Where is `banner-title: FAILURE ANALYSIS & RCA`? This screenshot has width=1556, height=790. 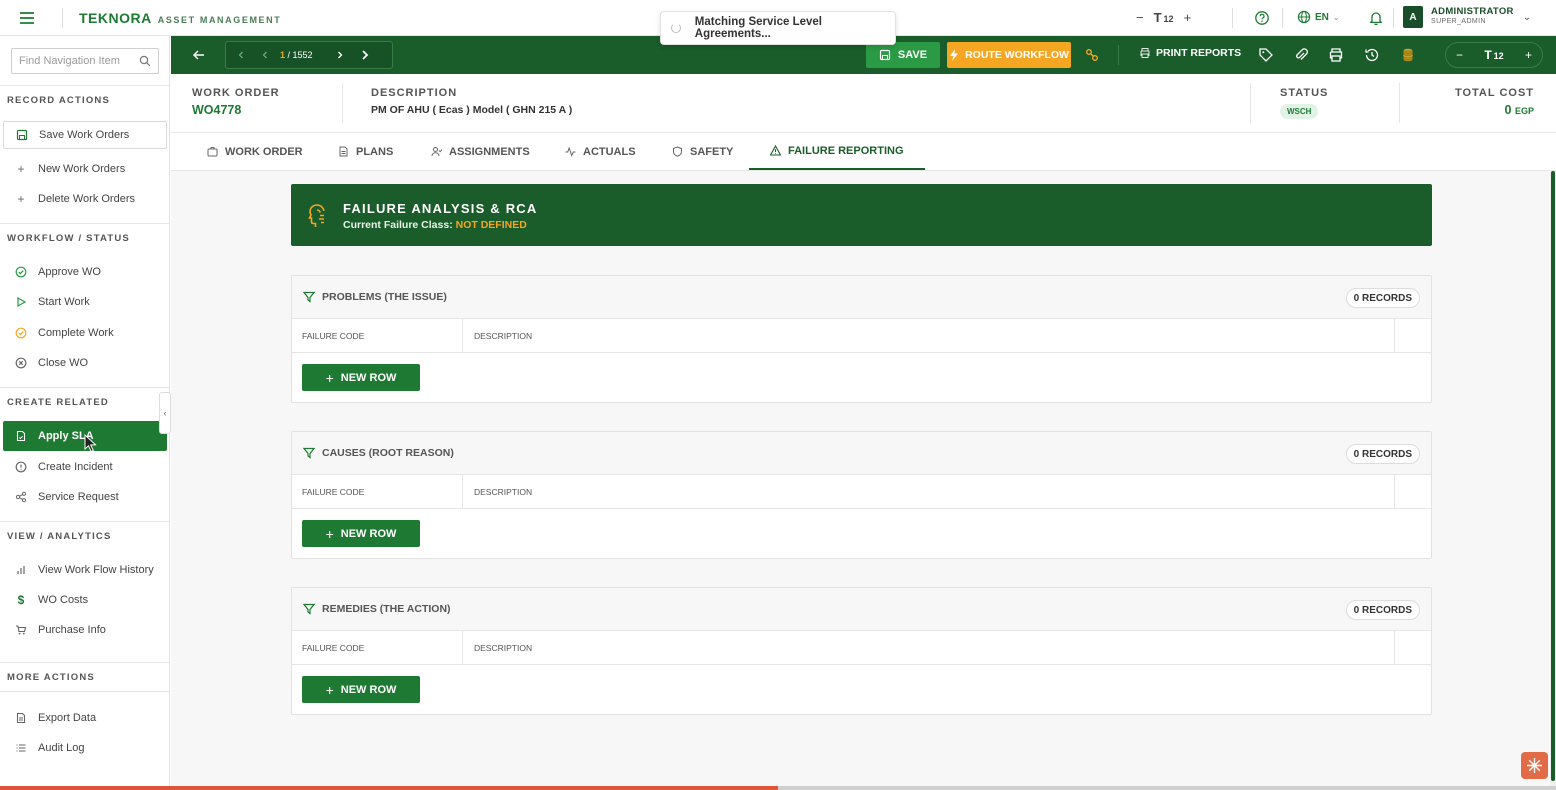 banner-title: FAILURE ANALYSIS & RCA is located at coordinates (440, 208).